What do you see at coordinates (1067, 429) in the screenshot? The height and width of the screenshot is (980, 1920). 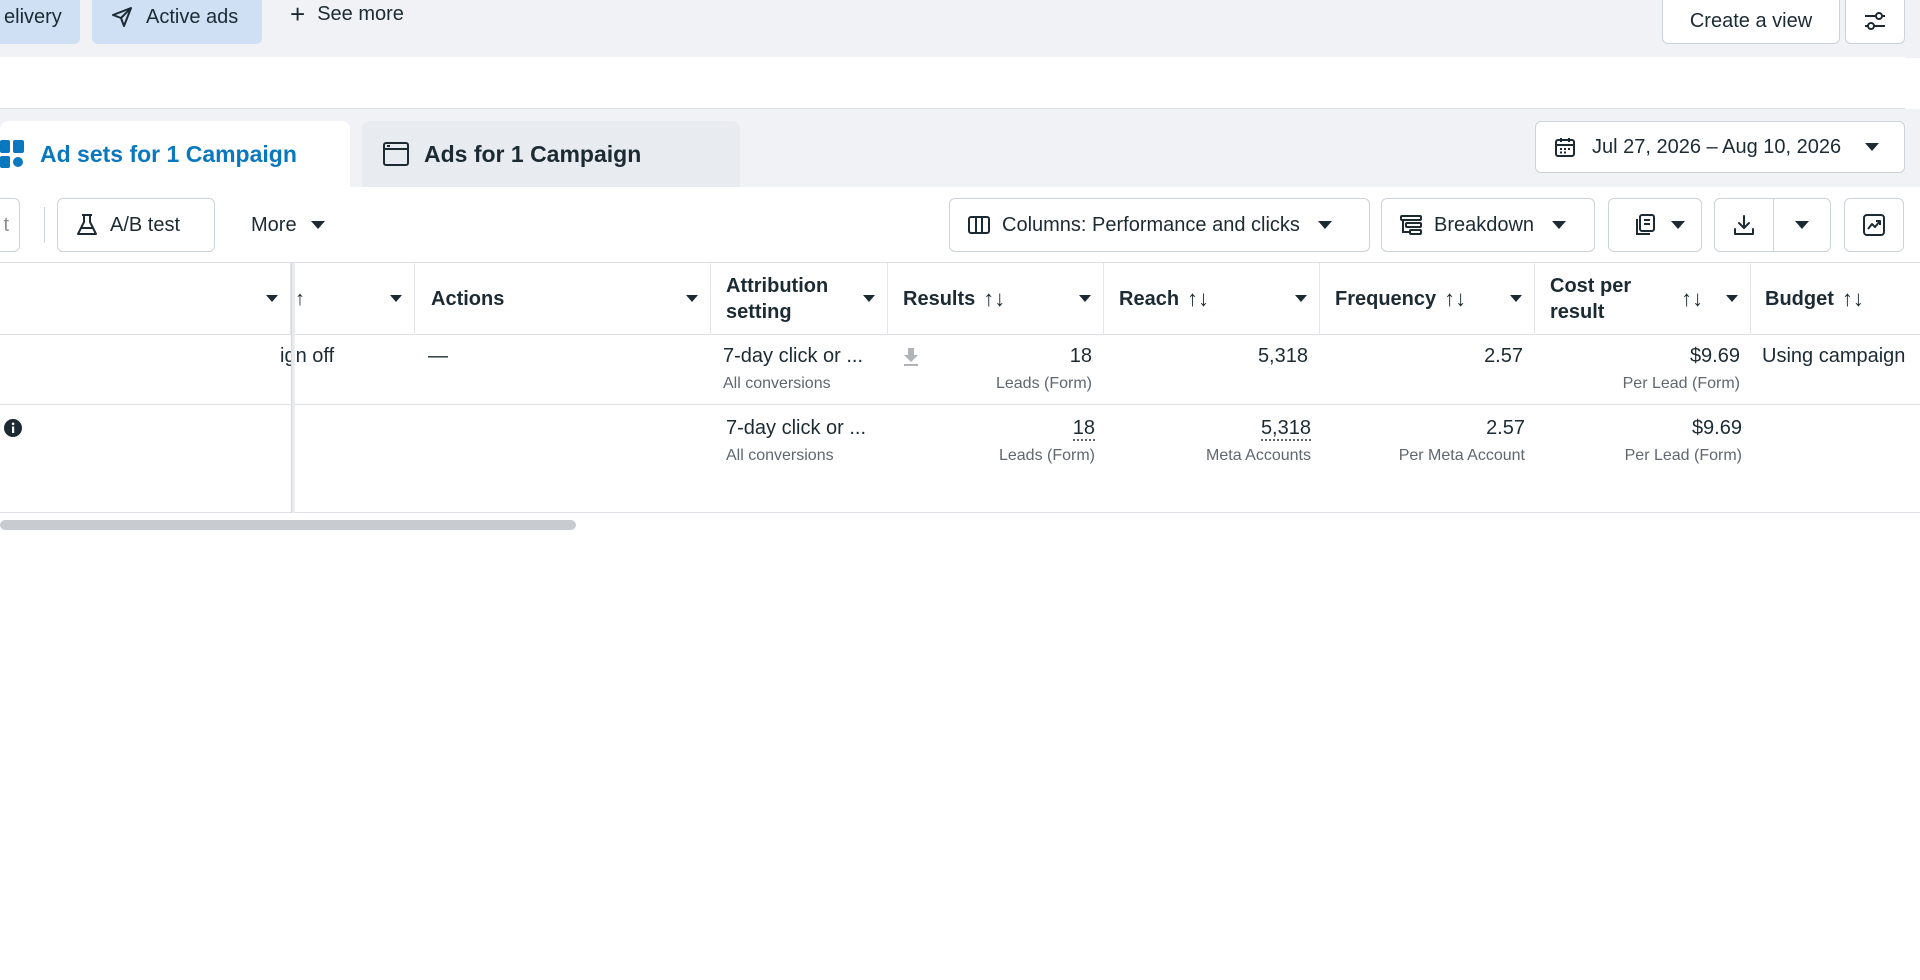 I see `totals-results: 18` at bounding box center [1067, 429].